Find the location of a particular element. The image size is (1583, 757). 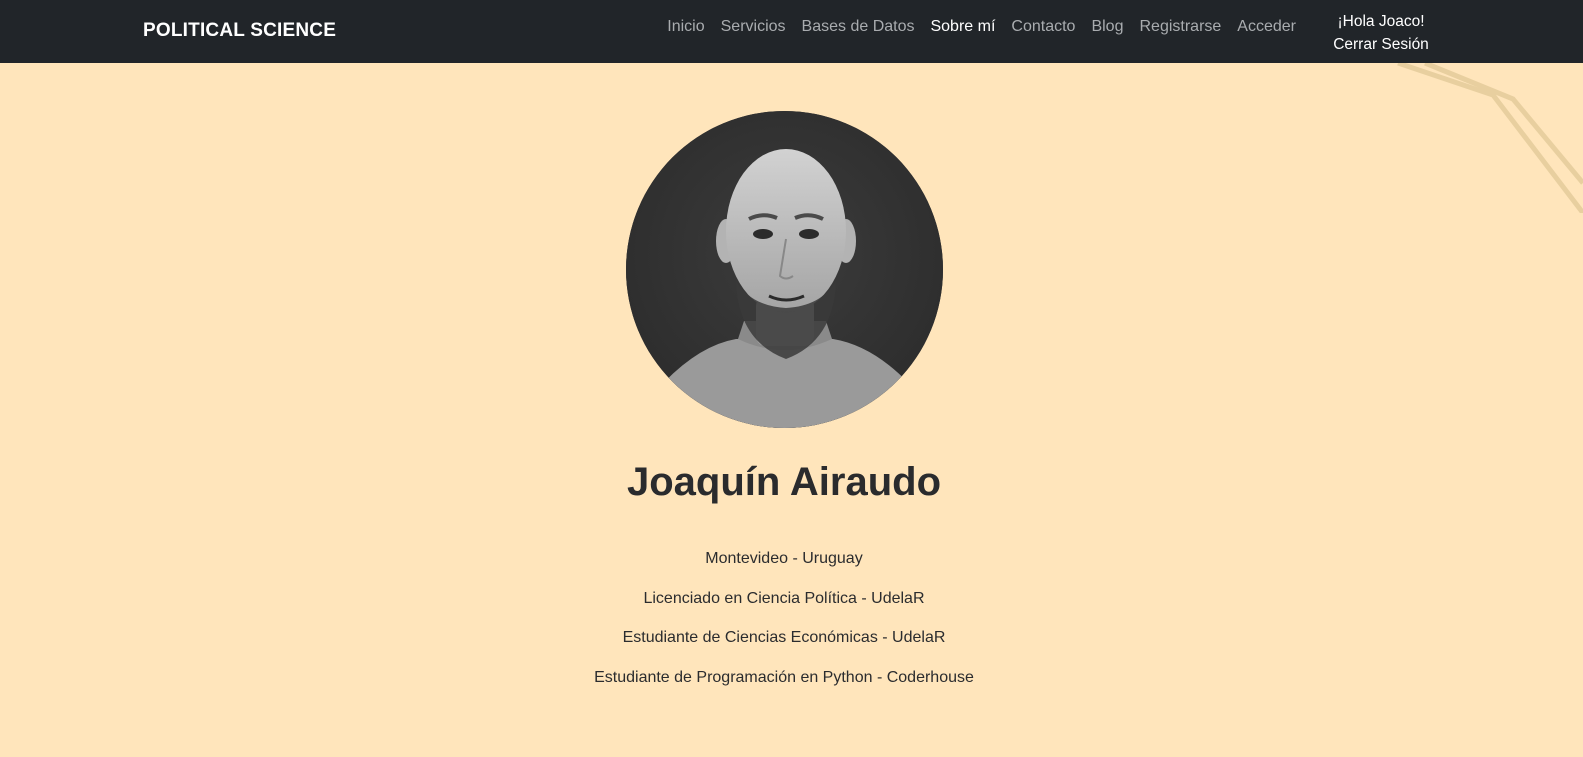

profile-name: Joaquín Airaudo is located at coordinates (784, 482).